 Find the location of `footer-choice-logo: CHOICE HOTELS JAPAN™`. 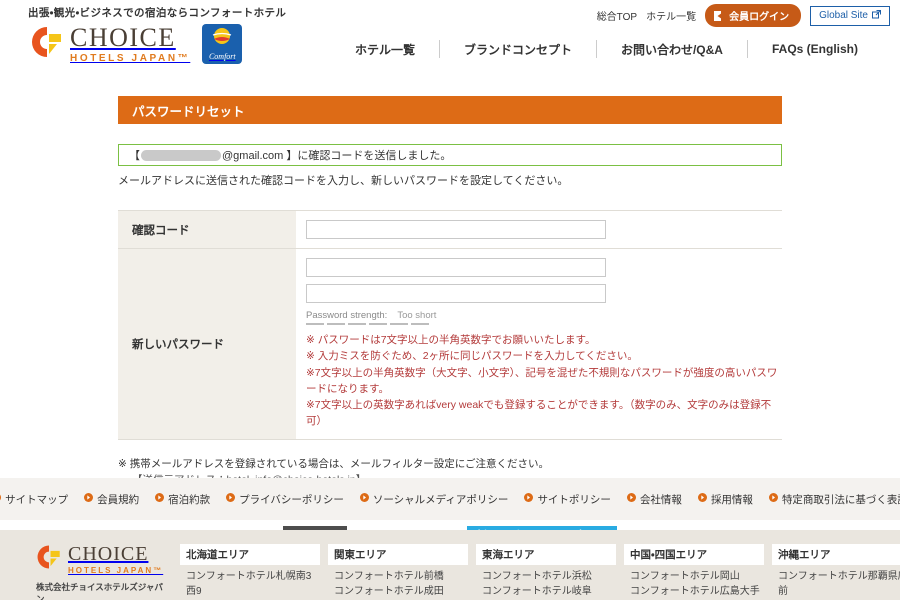

footer-choice-logo: CHOICE HOTELS JAPAN™ is located at coordinates (103, 559).